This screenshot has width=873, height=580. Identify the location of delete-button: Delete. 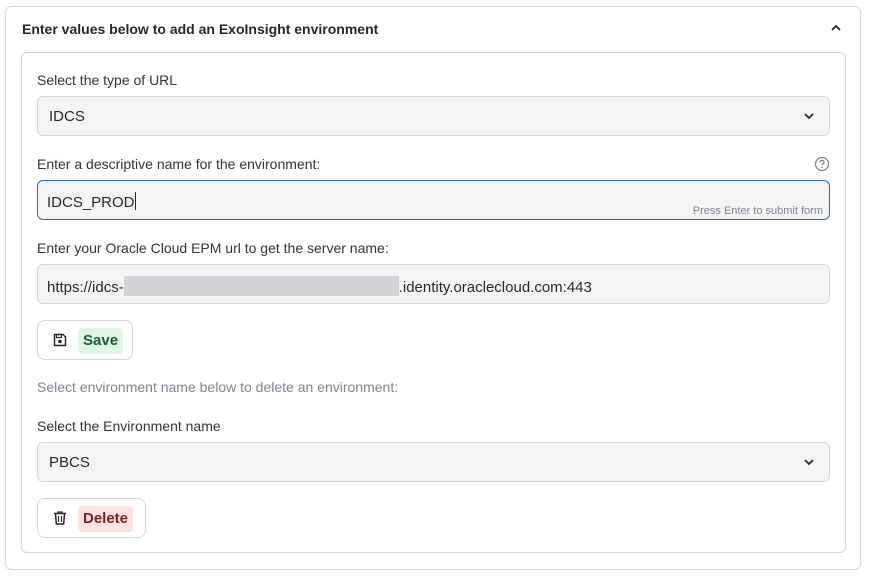
(91, 518).